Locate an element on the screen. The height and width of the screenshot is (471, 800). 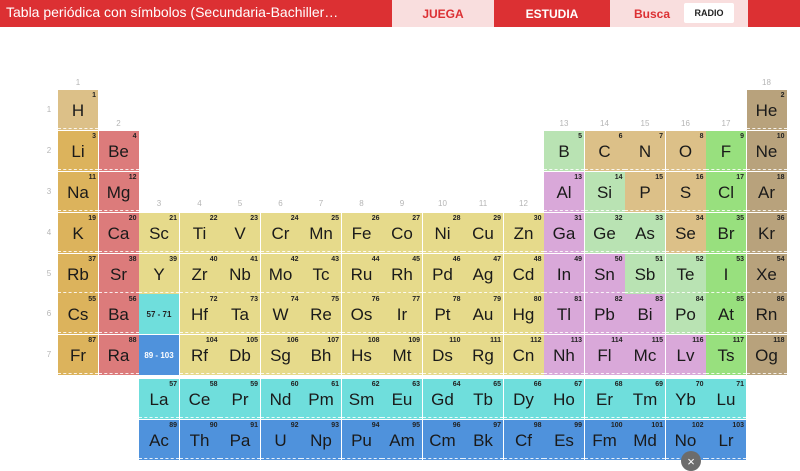
element-tile-cf: 98 Cf is located at coordinates (523, 440).